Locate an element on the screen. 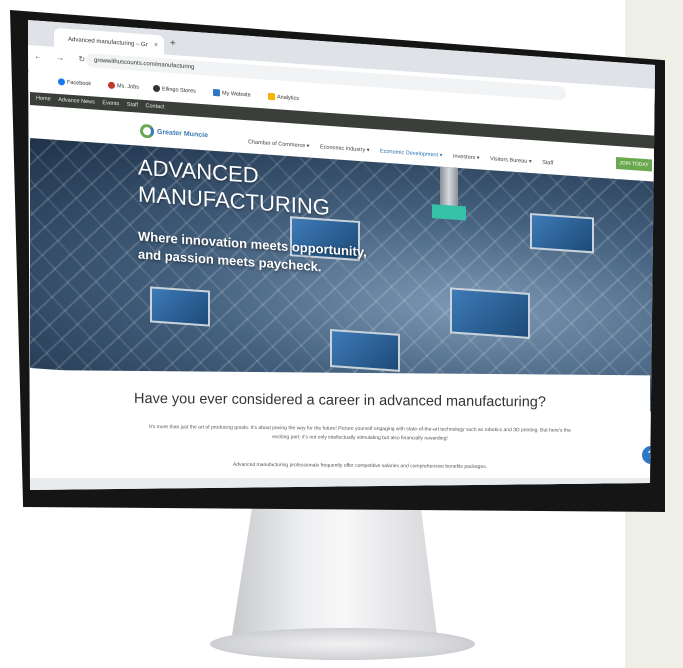  bookmark-item: Facebook is located at coordinates (74, 82).